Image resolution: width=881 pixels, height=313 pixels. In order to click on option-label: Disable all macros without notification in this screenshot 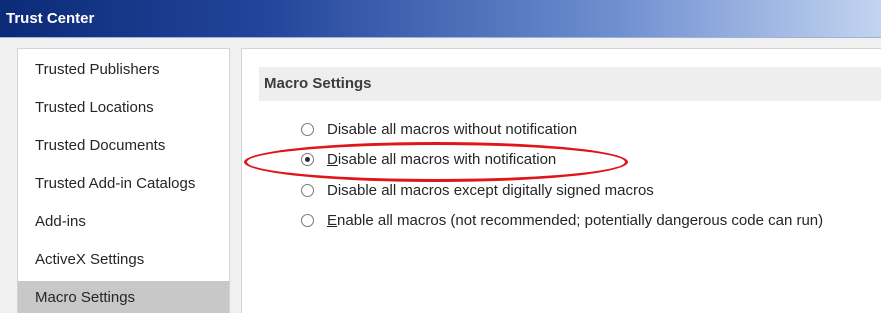, I will do `click(452, 129)`.